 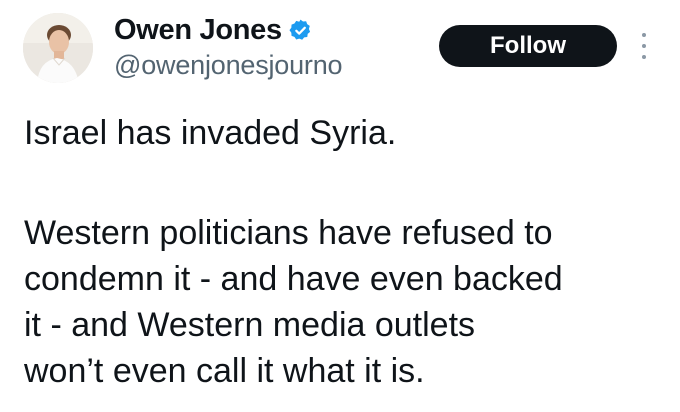 I want to click on avatar, so click(x=58, y=48).